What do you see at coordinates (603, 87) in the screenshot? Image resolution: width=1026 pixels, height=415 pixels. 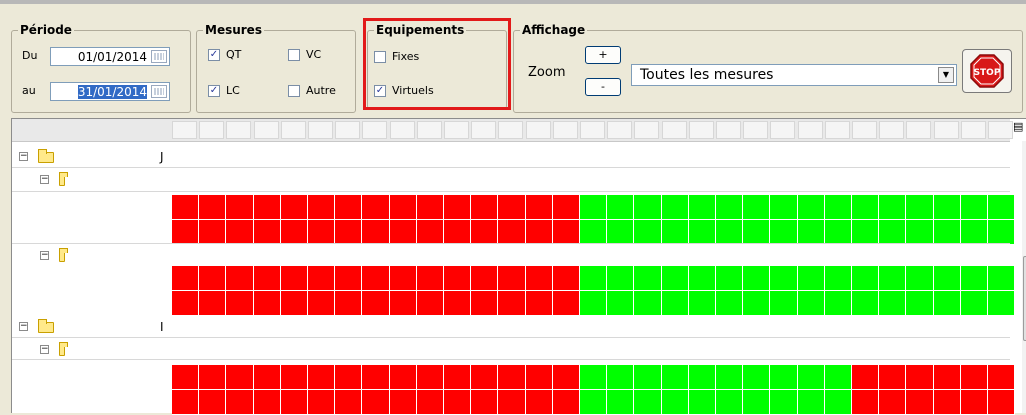 I see `zoom-out-button: -` at bounding box center [603, 87].